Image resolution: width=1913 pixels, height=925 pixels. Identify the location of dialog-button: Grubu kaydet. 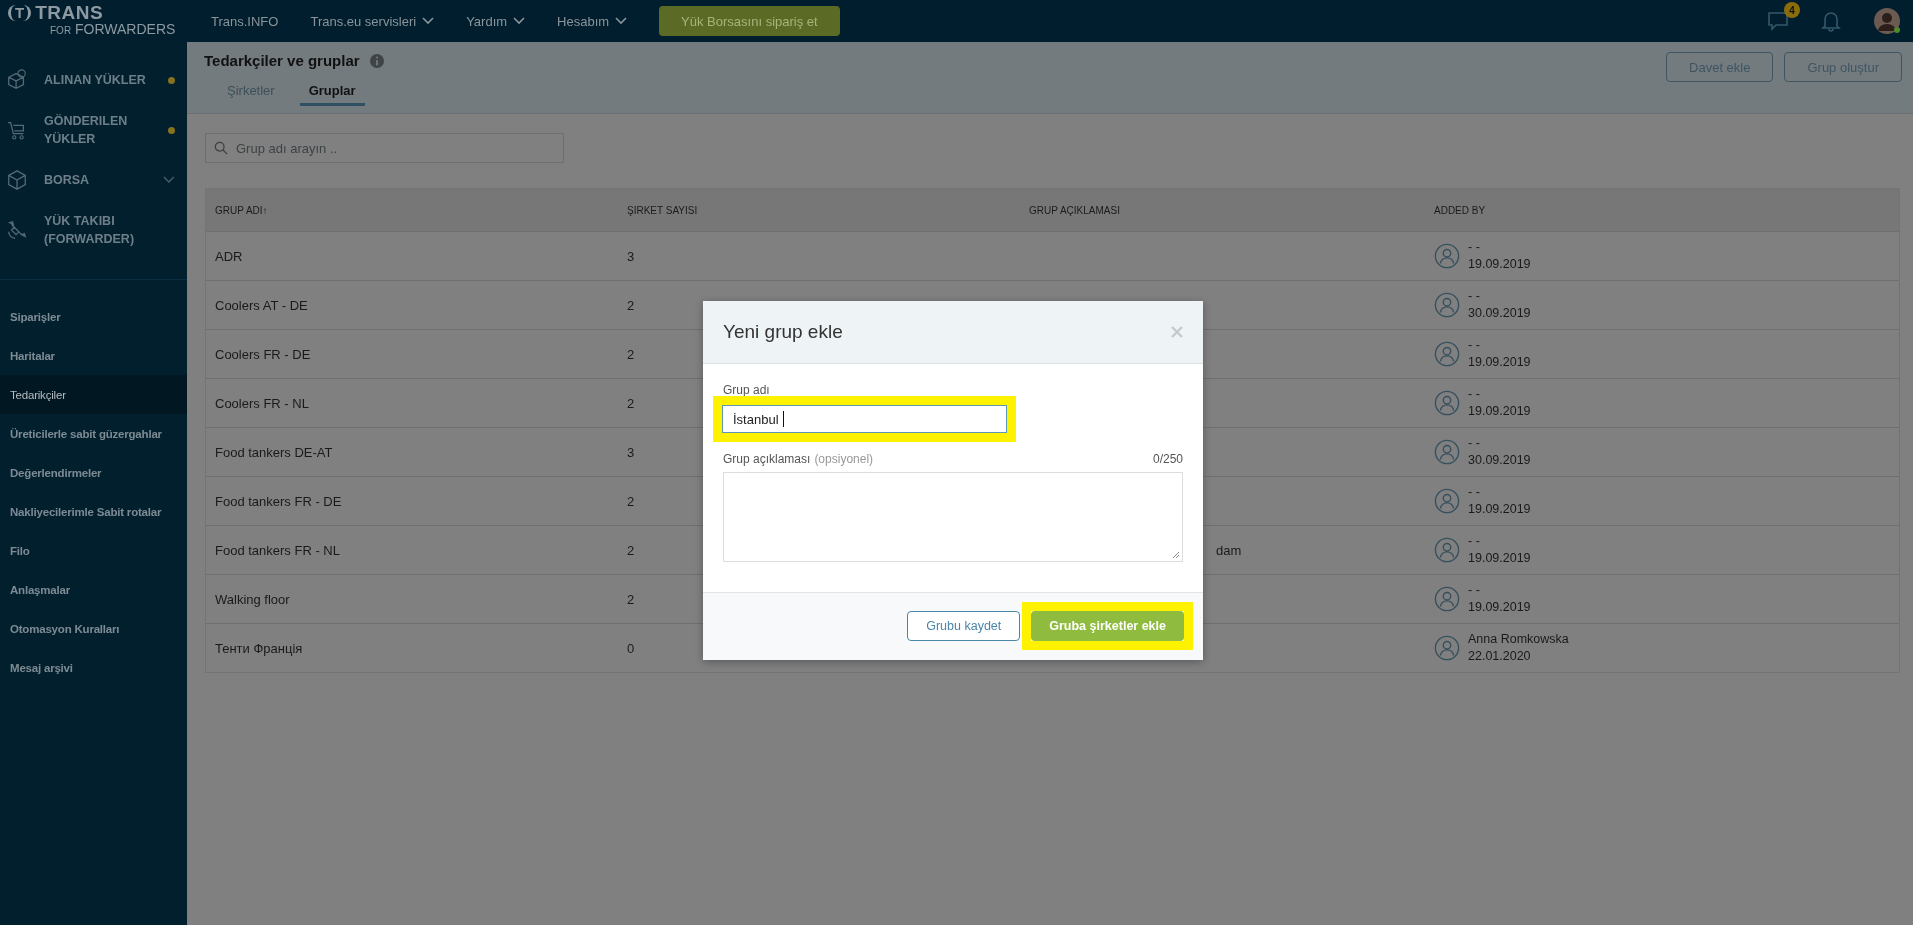
(964, 626).